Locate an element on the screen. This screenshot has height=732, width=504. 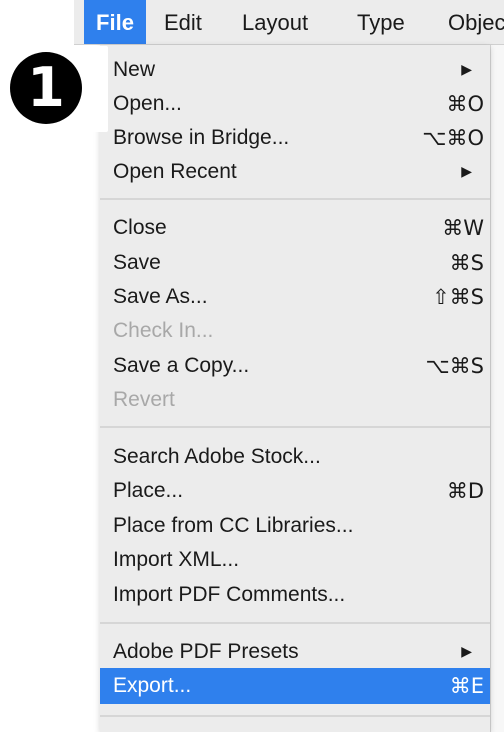
menu-item-save-as: Save As... ⇧⌘S is located at coordinates (295, 297).